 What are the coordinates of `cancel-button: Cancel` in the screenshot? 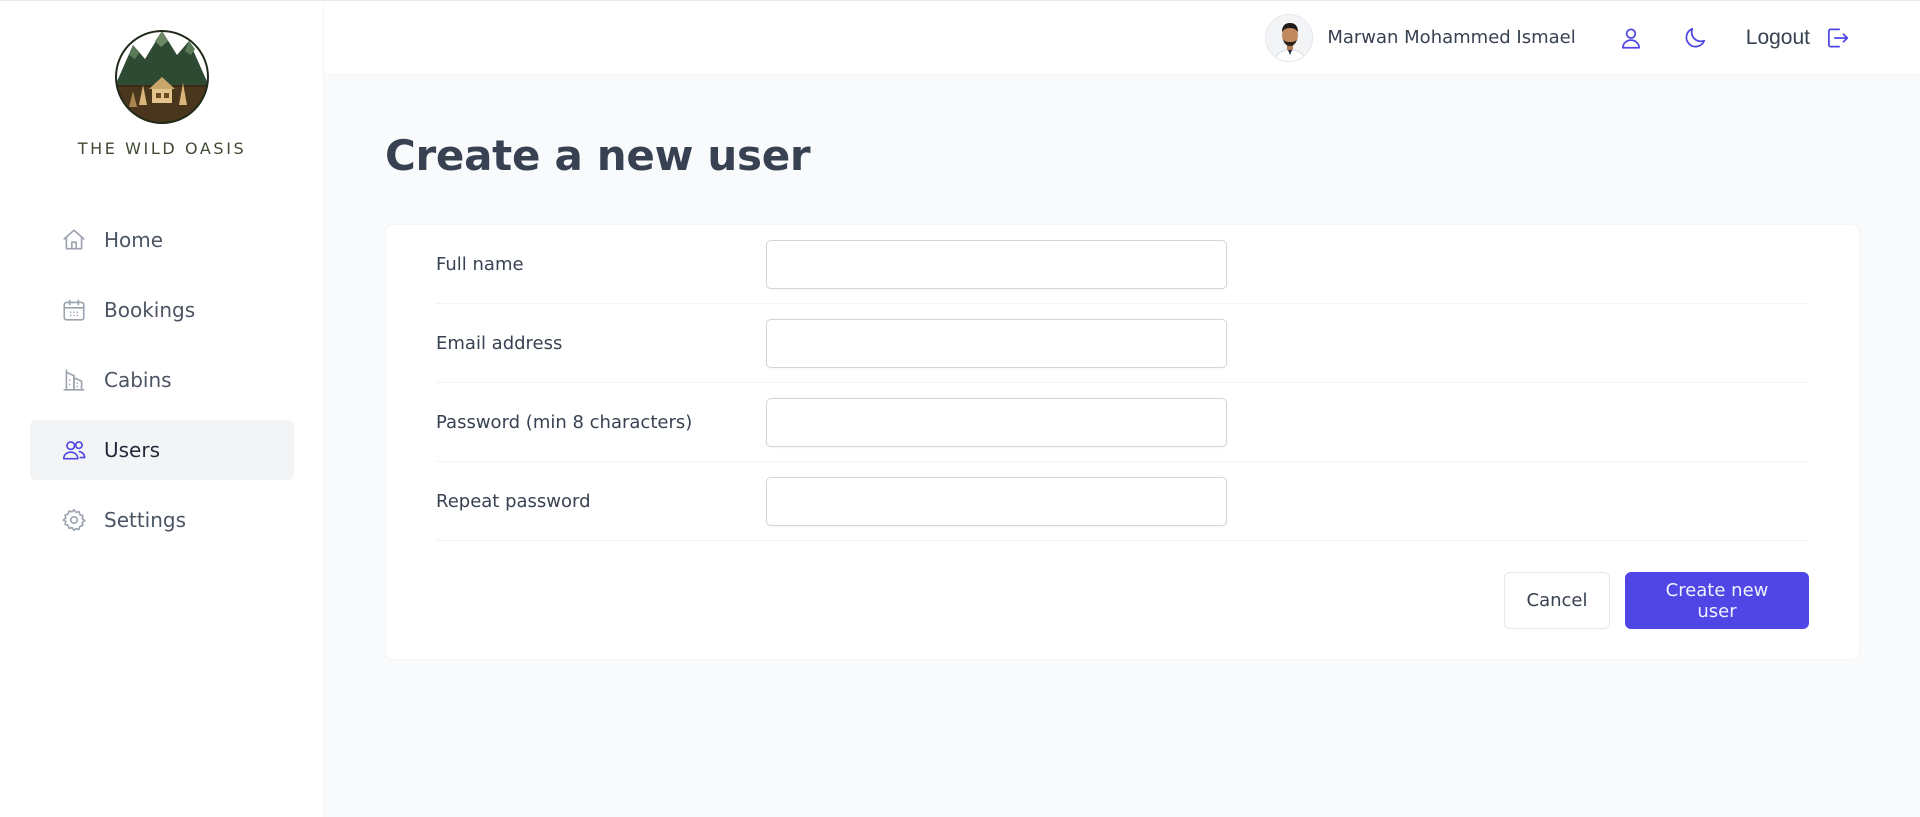 It's located at (1557, 600).